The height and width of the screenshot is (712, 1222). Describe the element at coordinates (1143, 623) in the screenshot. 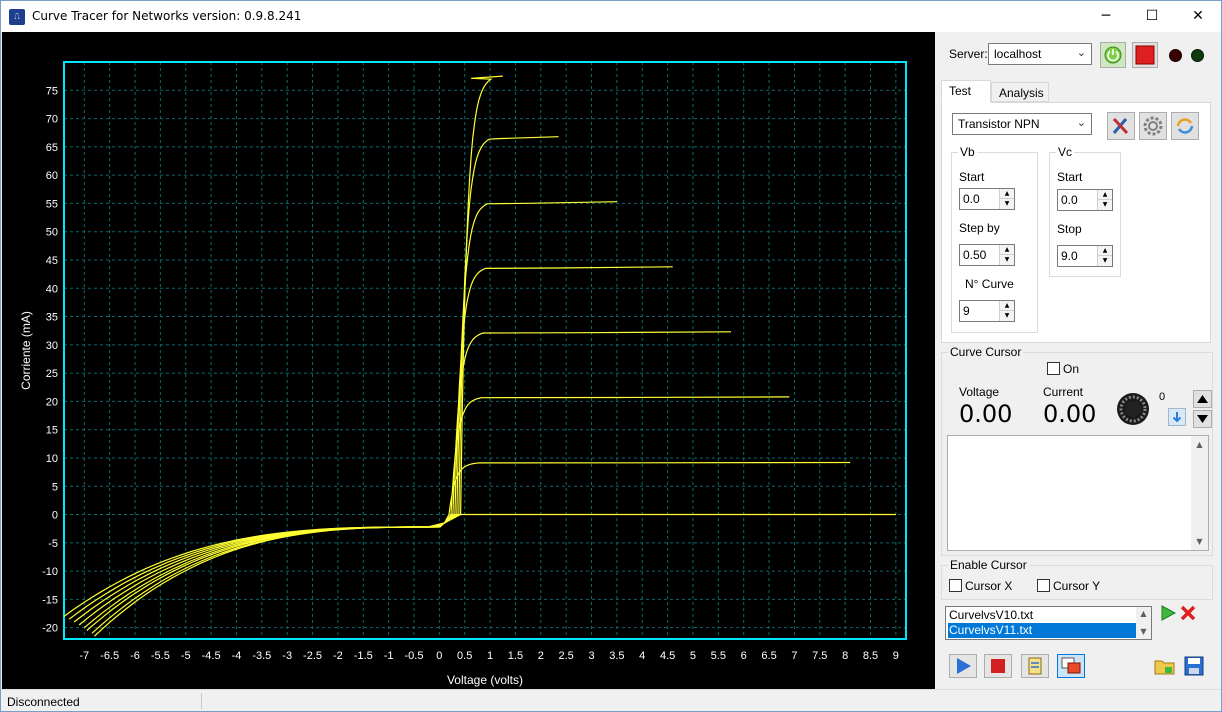

I see `file-list-scrollbar: ▲ ▼` at that location.